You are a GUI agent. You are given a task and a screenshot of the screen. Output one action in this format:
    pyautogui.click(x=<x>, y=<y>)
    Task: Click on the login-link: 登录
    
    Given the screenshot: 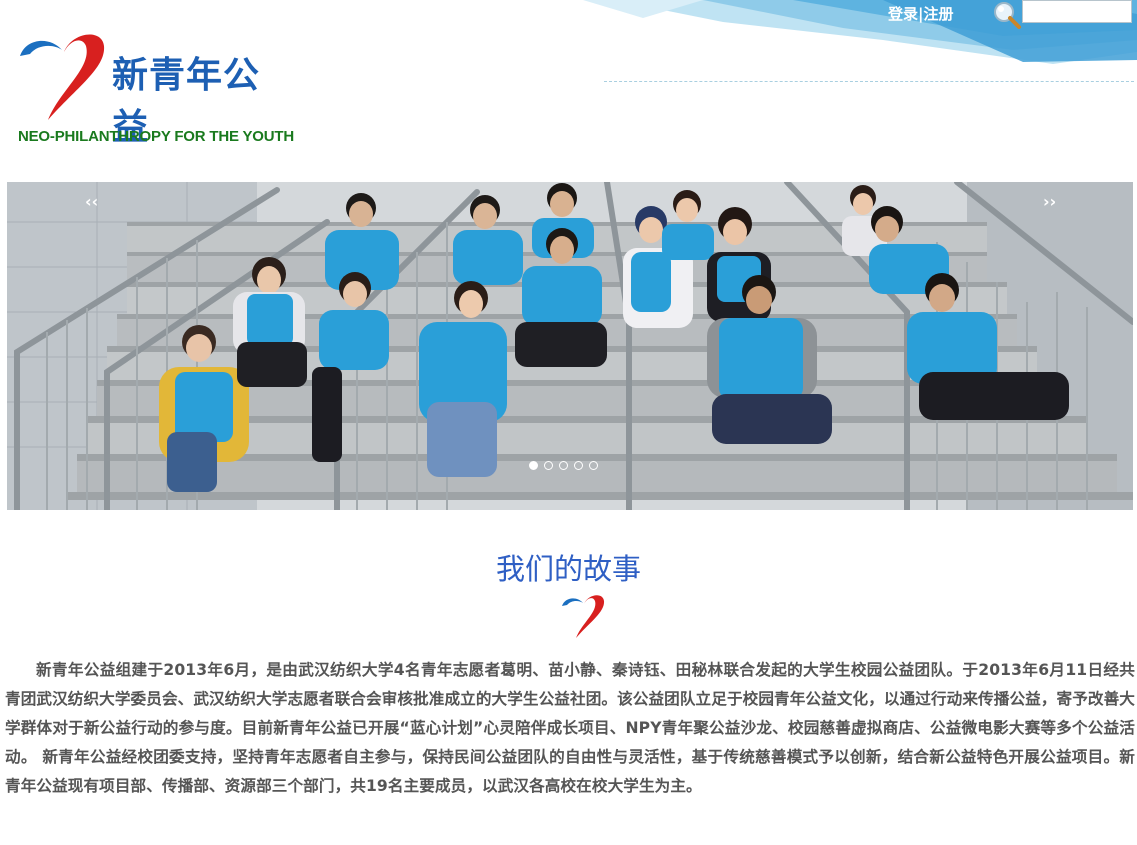 What is the action you would take?
    pyautogui.click(x=903, y=14)
    